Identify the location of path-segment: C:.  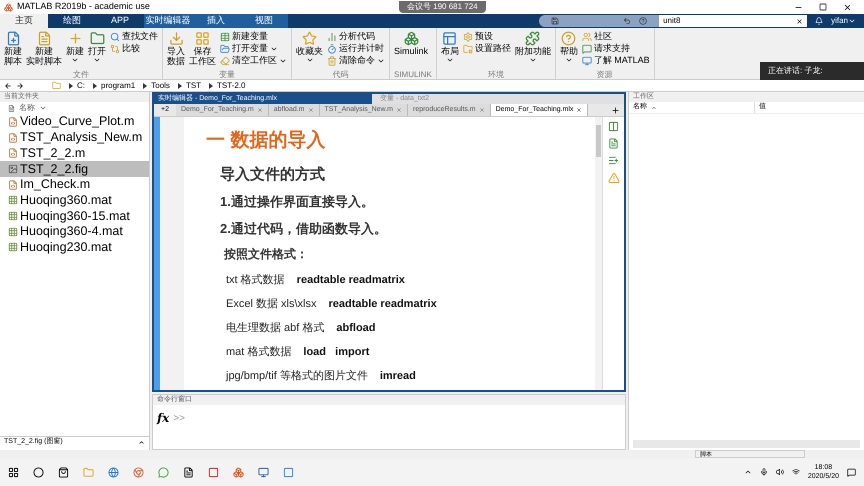
(81, 86).